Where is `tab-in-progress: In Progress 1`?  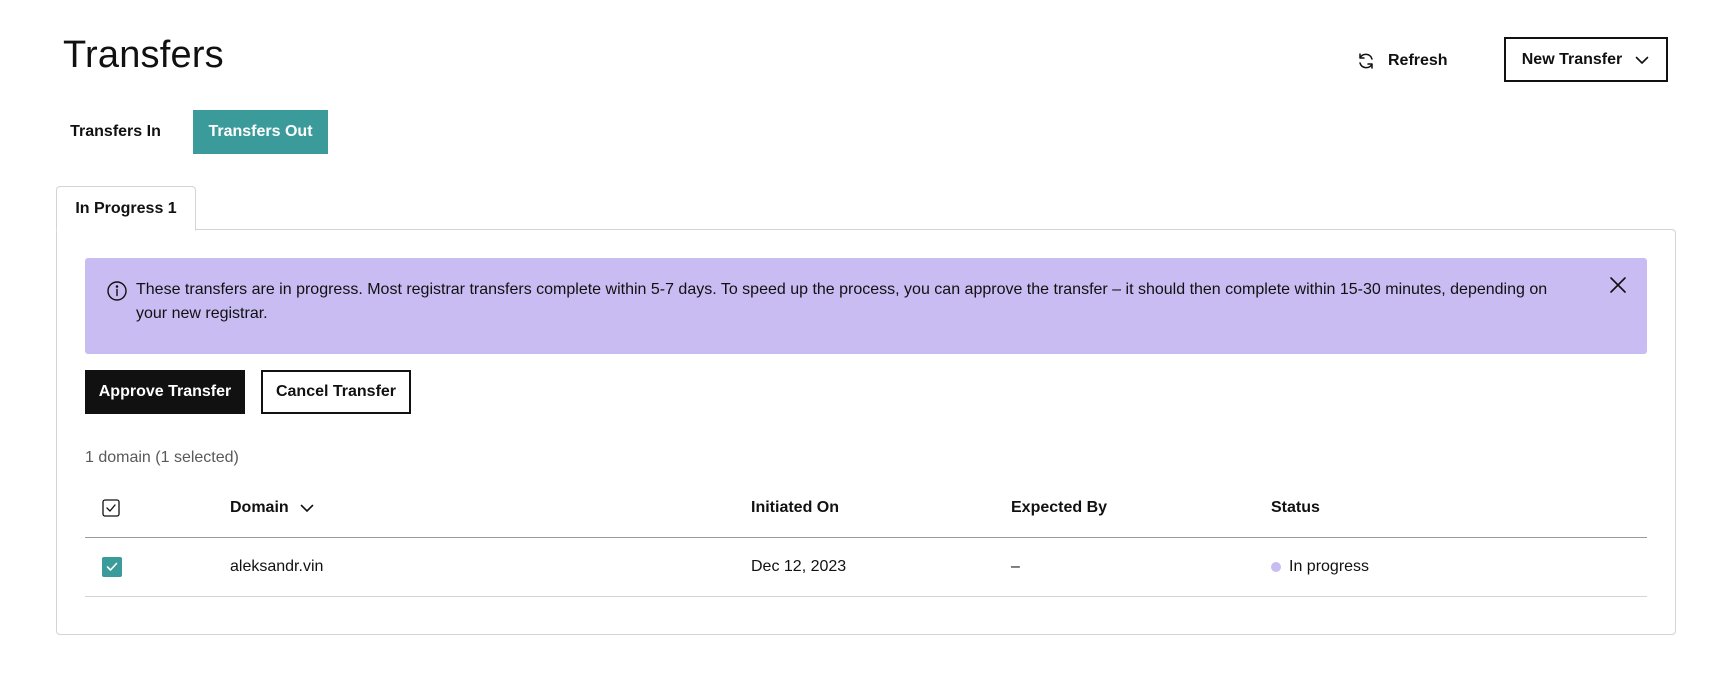 tab-in-progress: In Progress 1 is located at coordinates (126, 208).